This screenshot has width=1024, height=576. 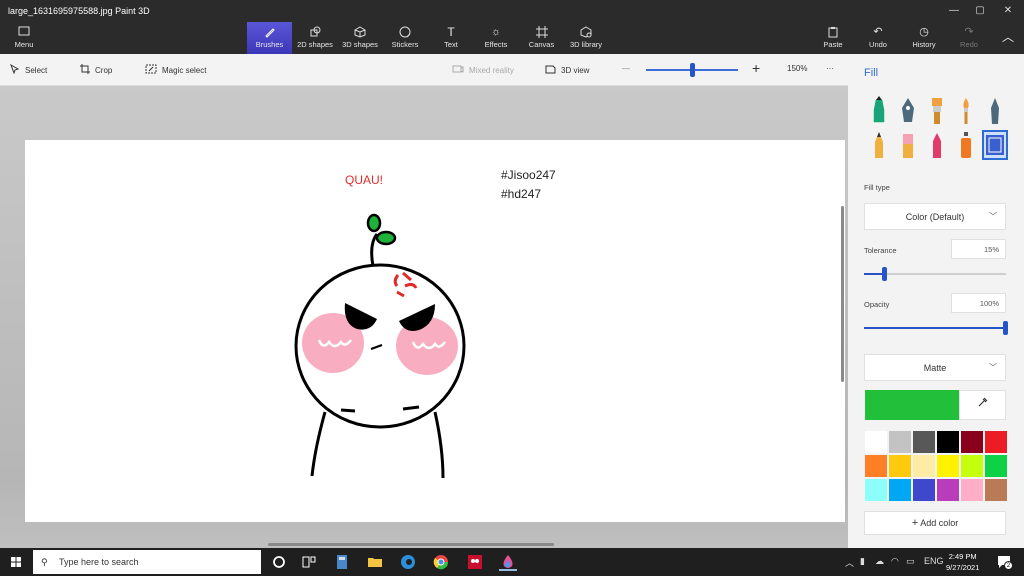 I want to click on file-explorer-app, so click(x=375, y=562).